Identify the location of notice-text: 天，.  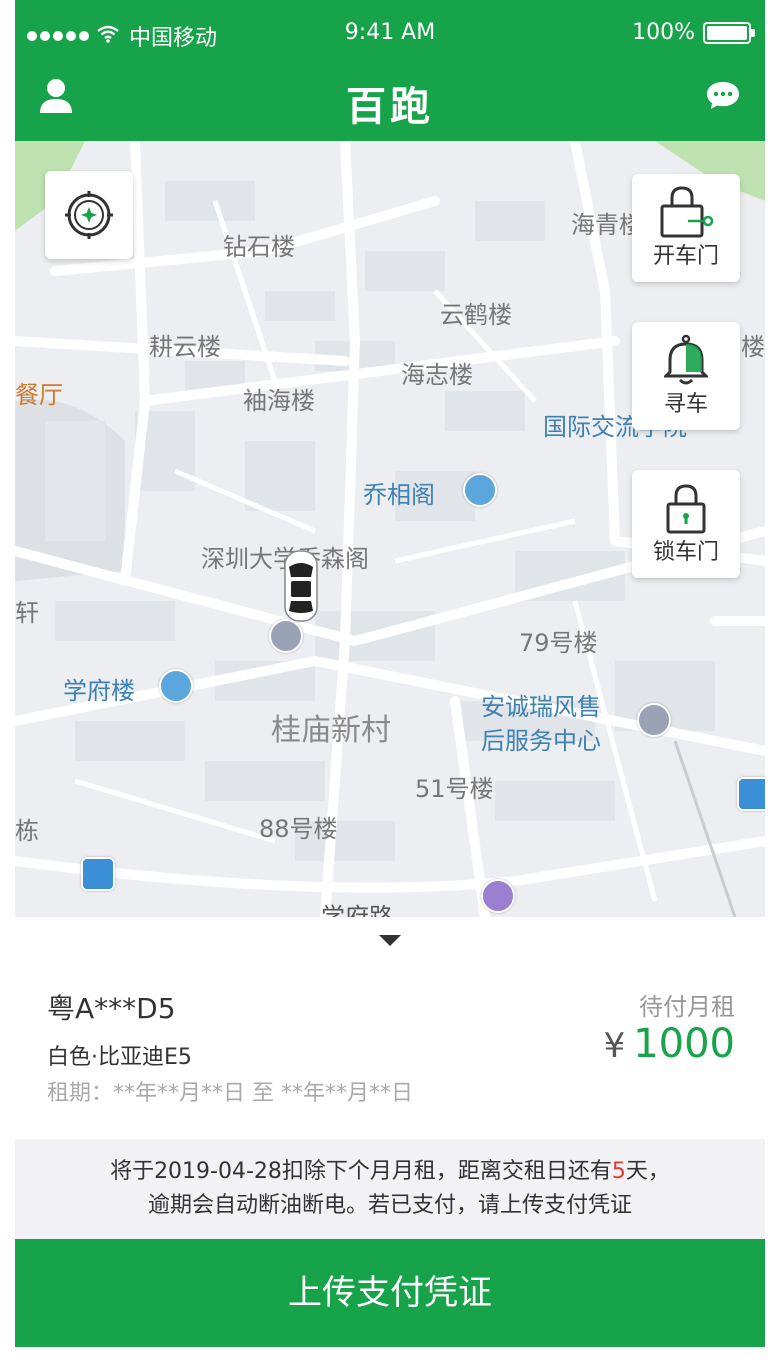
(647, 1171).